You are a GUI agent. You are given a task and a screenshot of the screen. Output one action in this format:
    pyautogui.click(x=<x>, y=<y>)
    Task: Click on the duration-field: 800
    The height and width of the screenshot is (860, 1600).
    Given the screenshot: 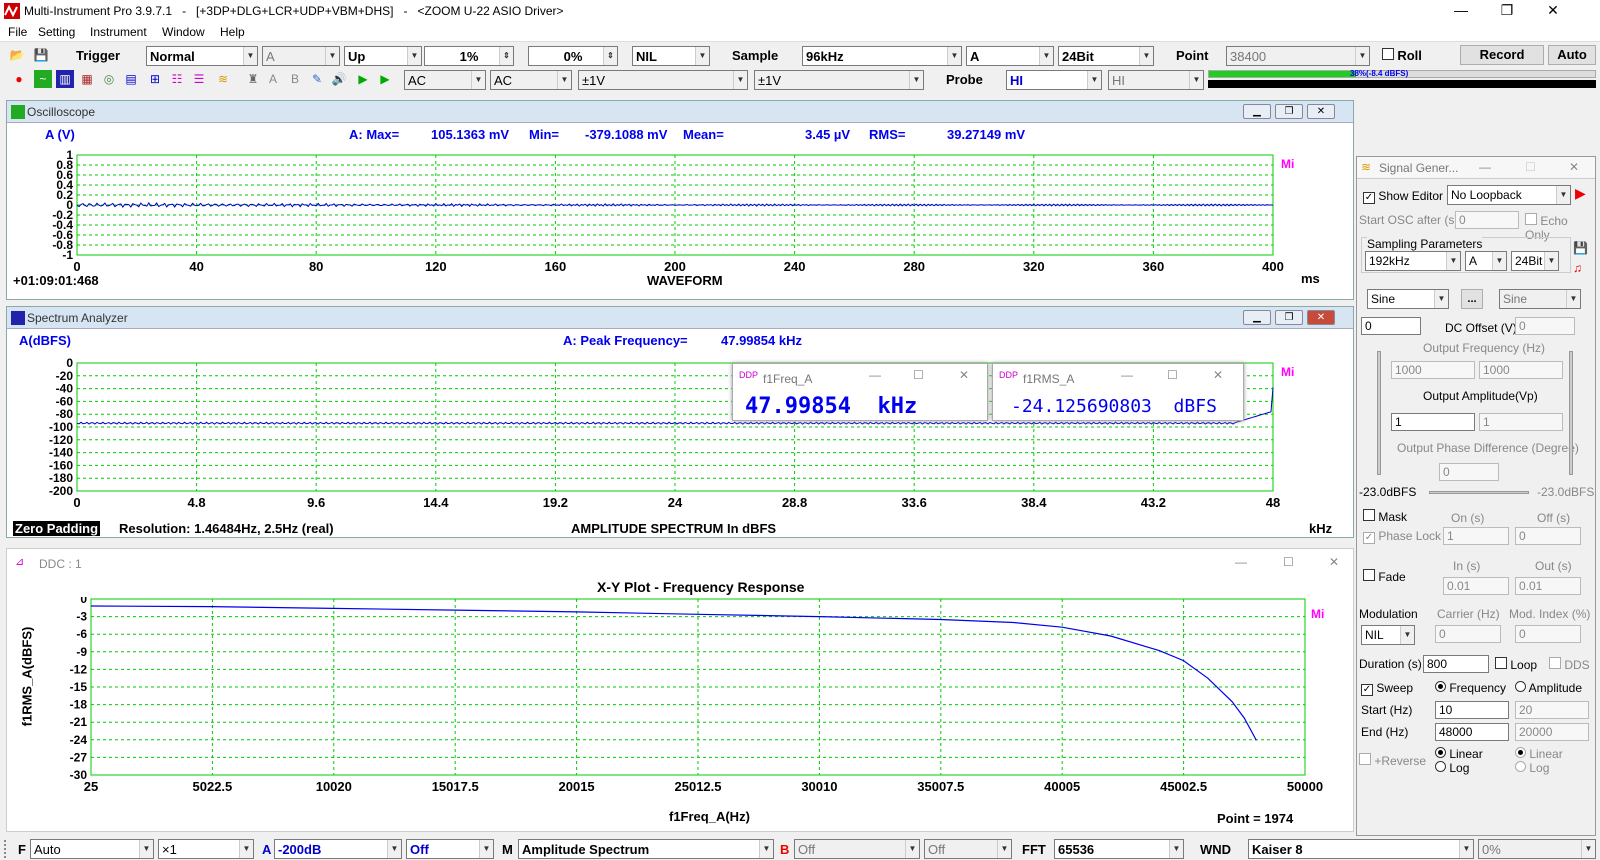 What is the action you would take?
    pyautogui.click(x=1456, y=664)
    